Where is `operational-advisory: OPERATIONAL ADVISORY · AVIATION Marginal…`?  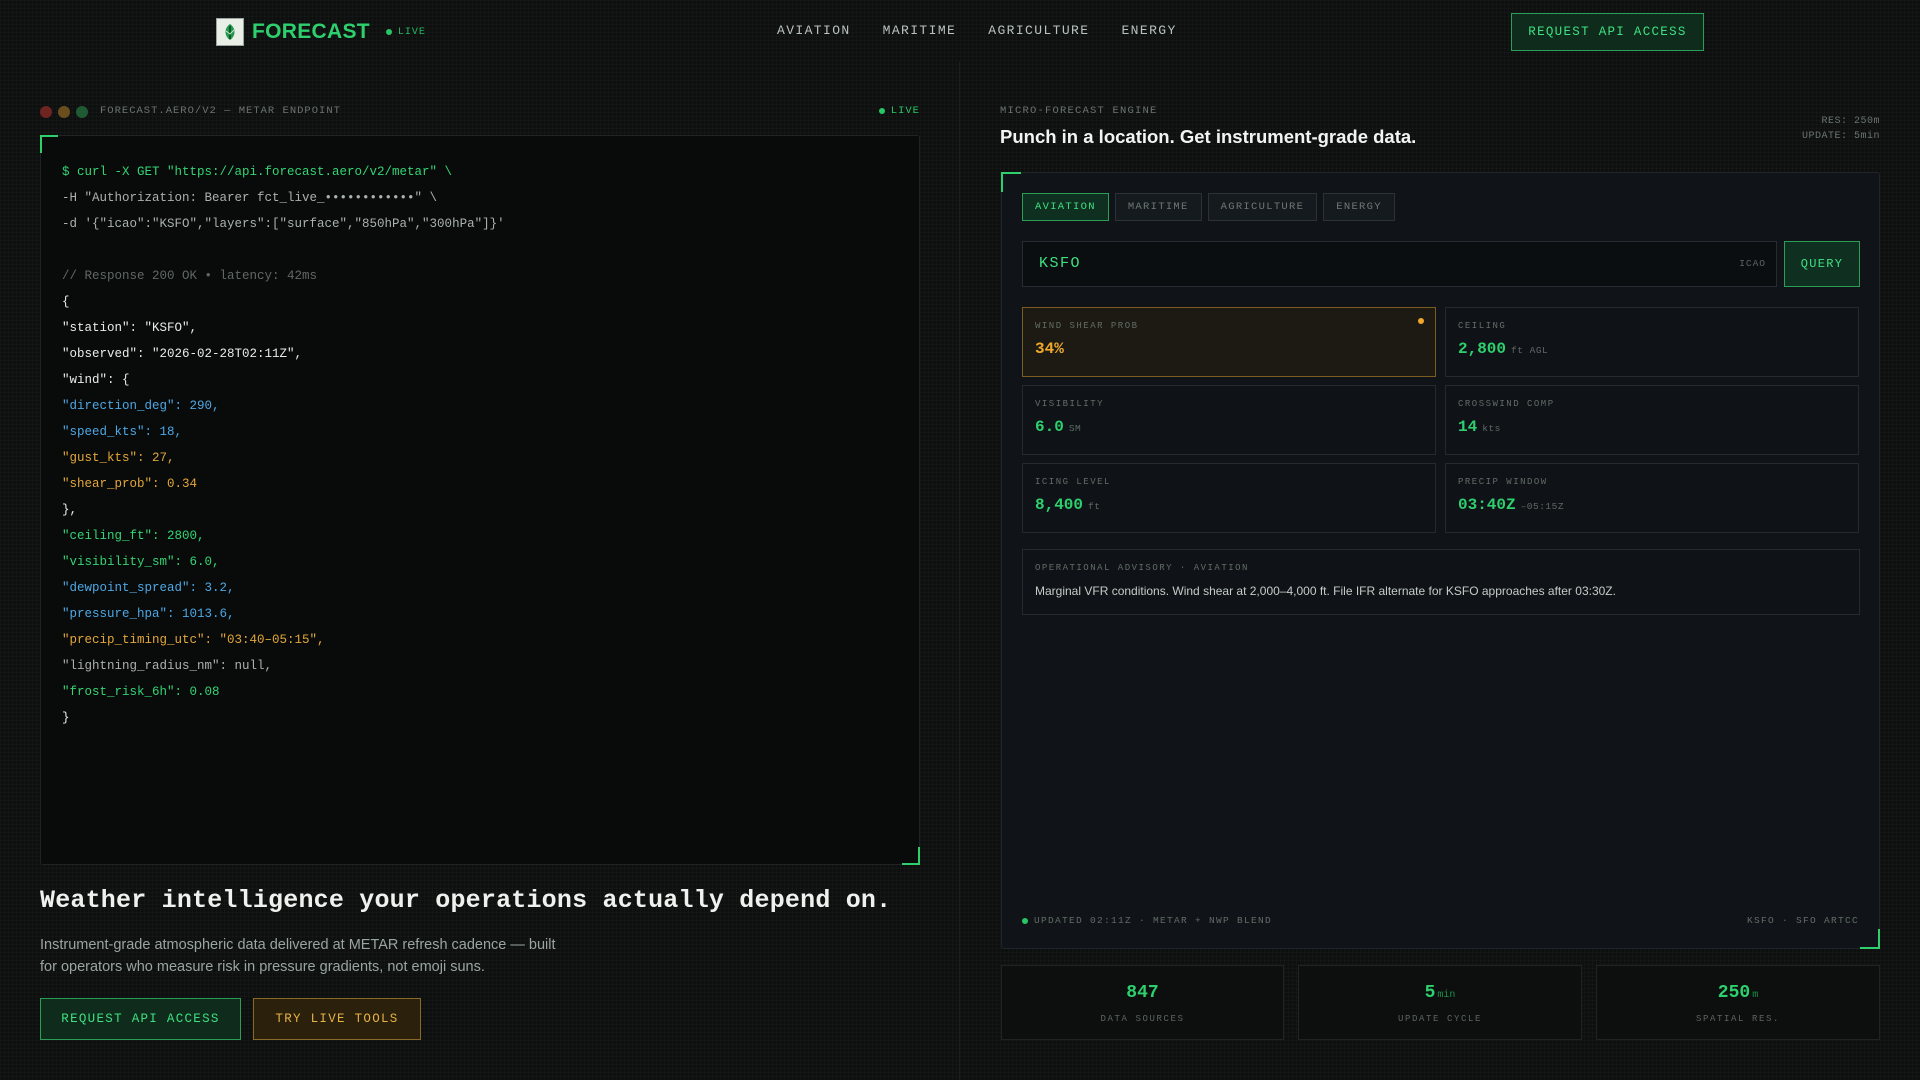 operational-advisory: OPERATIONAL ADVISORY · AVIATION Marginal… is located at coordinates (1441, 582).